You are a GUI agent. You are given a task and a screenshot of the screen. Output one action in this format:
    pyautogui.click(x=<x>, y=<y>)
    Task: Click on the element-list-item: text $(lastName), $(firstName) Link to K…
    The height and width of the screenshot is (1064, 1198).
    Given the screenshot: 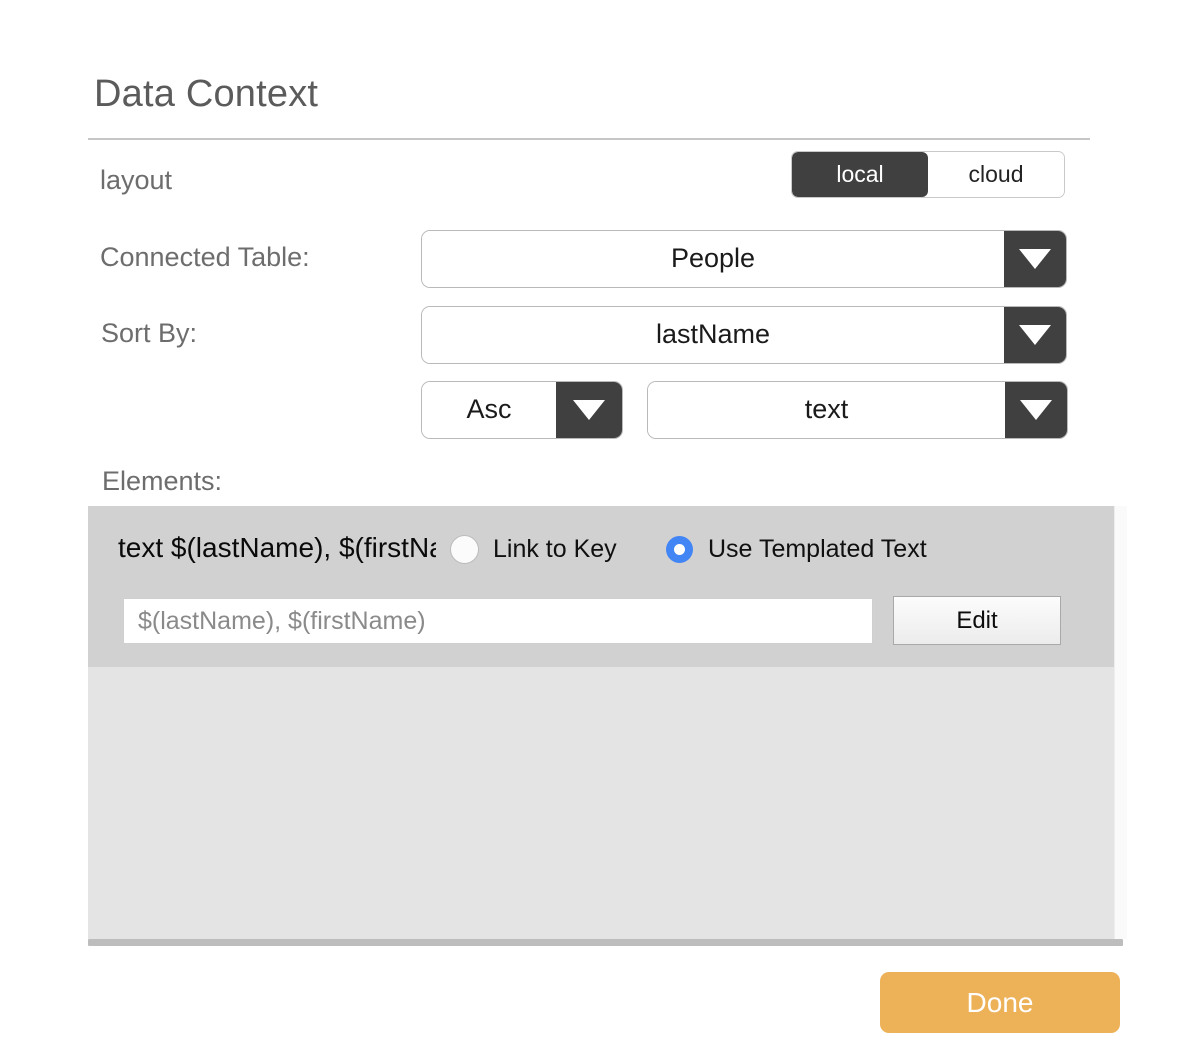 What is the action you would take?
    pyautogui.click(x=601, y=586)
    